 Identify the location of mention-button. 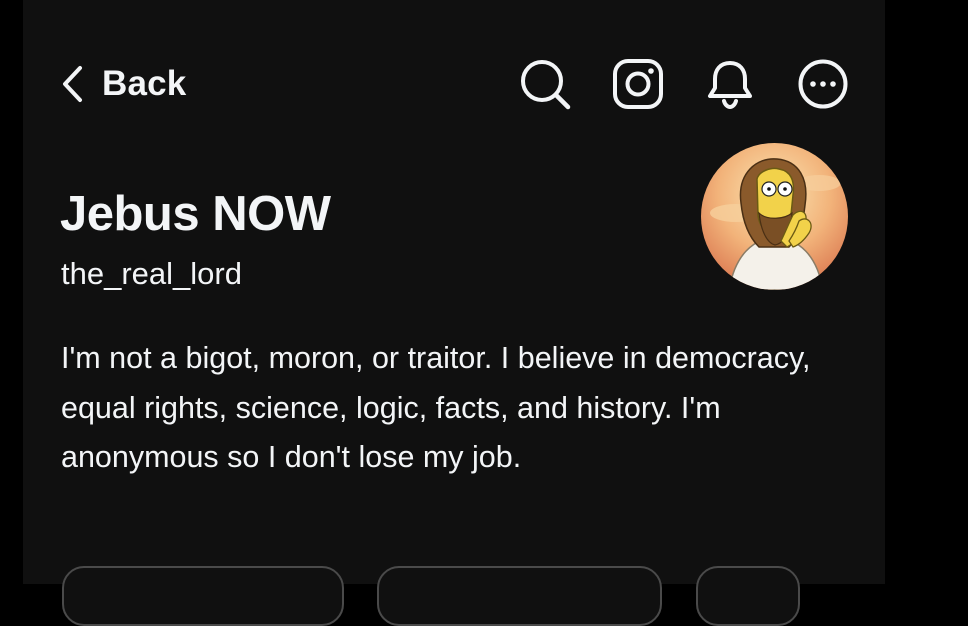
(519, 596).